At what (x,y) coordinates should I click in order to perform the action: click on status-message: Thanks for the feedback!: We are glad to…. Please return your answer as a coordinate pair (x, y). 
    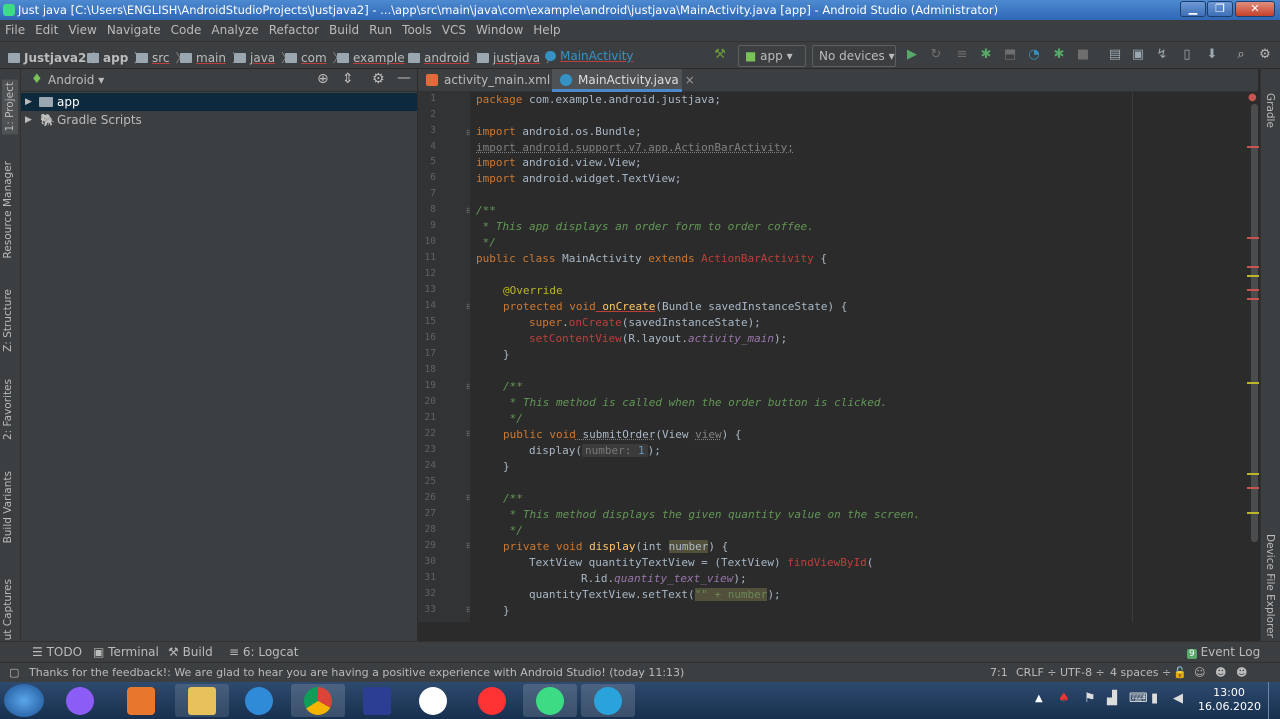
    Looking at the image, I should click on (356, 672).